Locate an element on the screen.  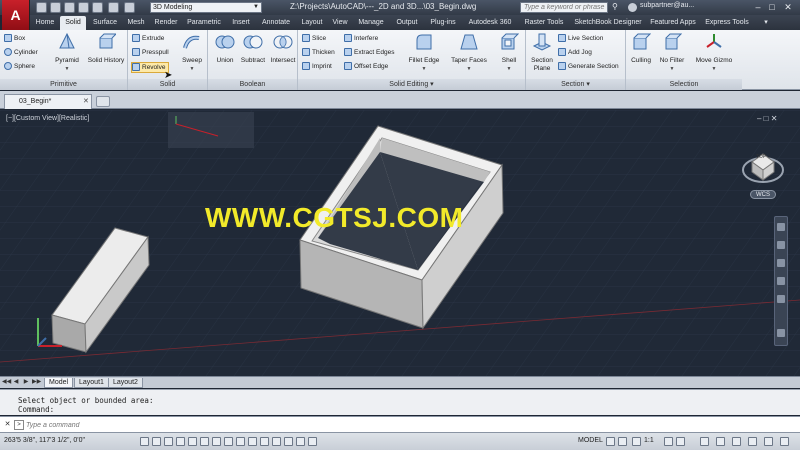
workspace-switching-icon is located at coordinates (704, 441).